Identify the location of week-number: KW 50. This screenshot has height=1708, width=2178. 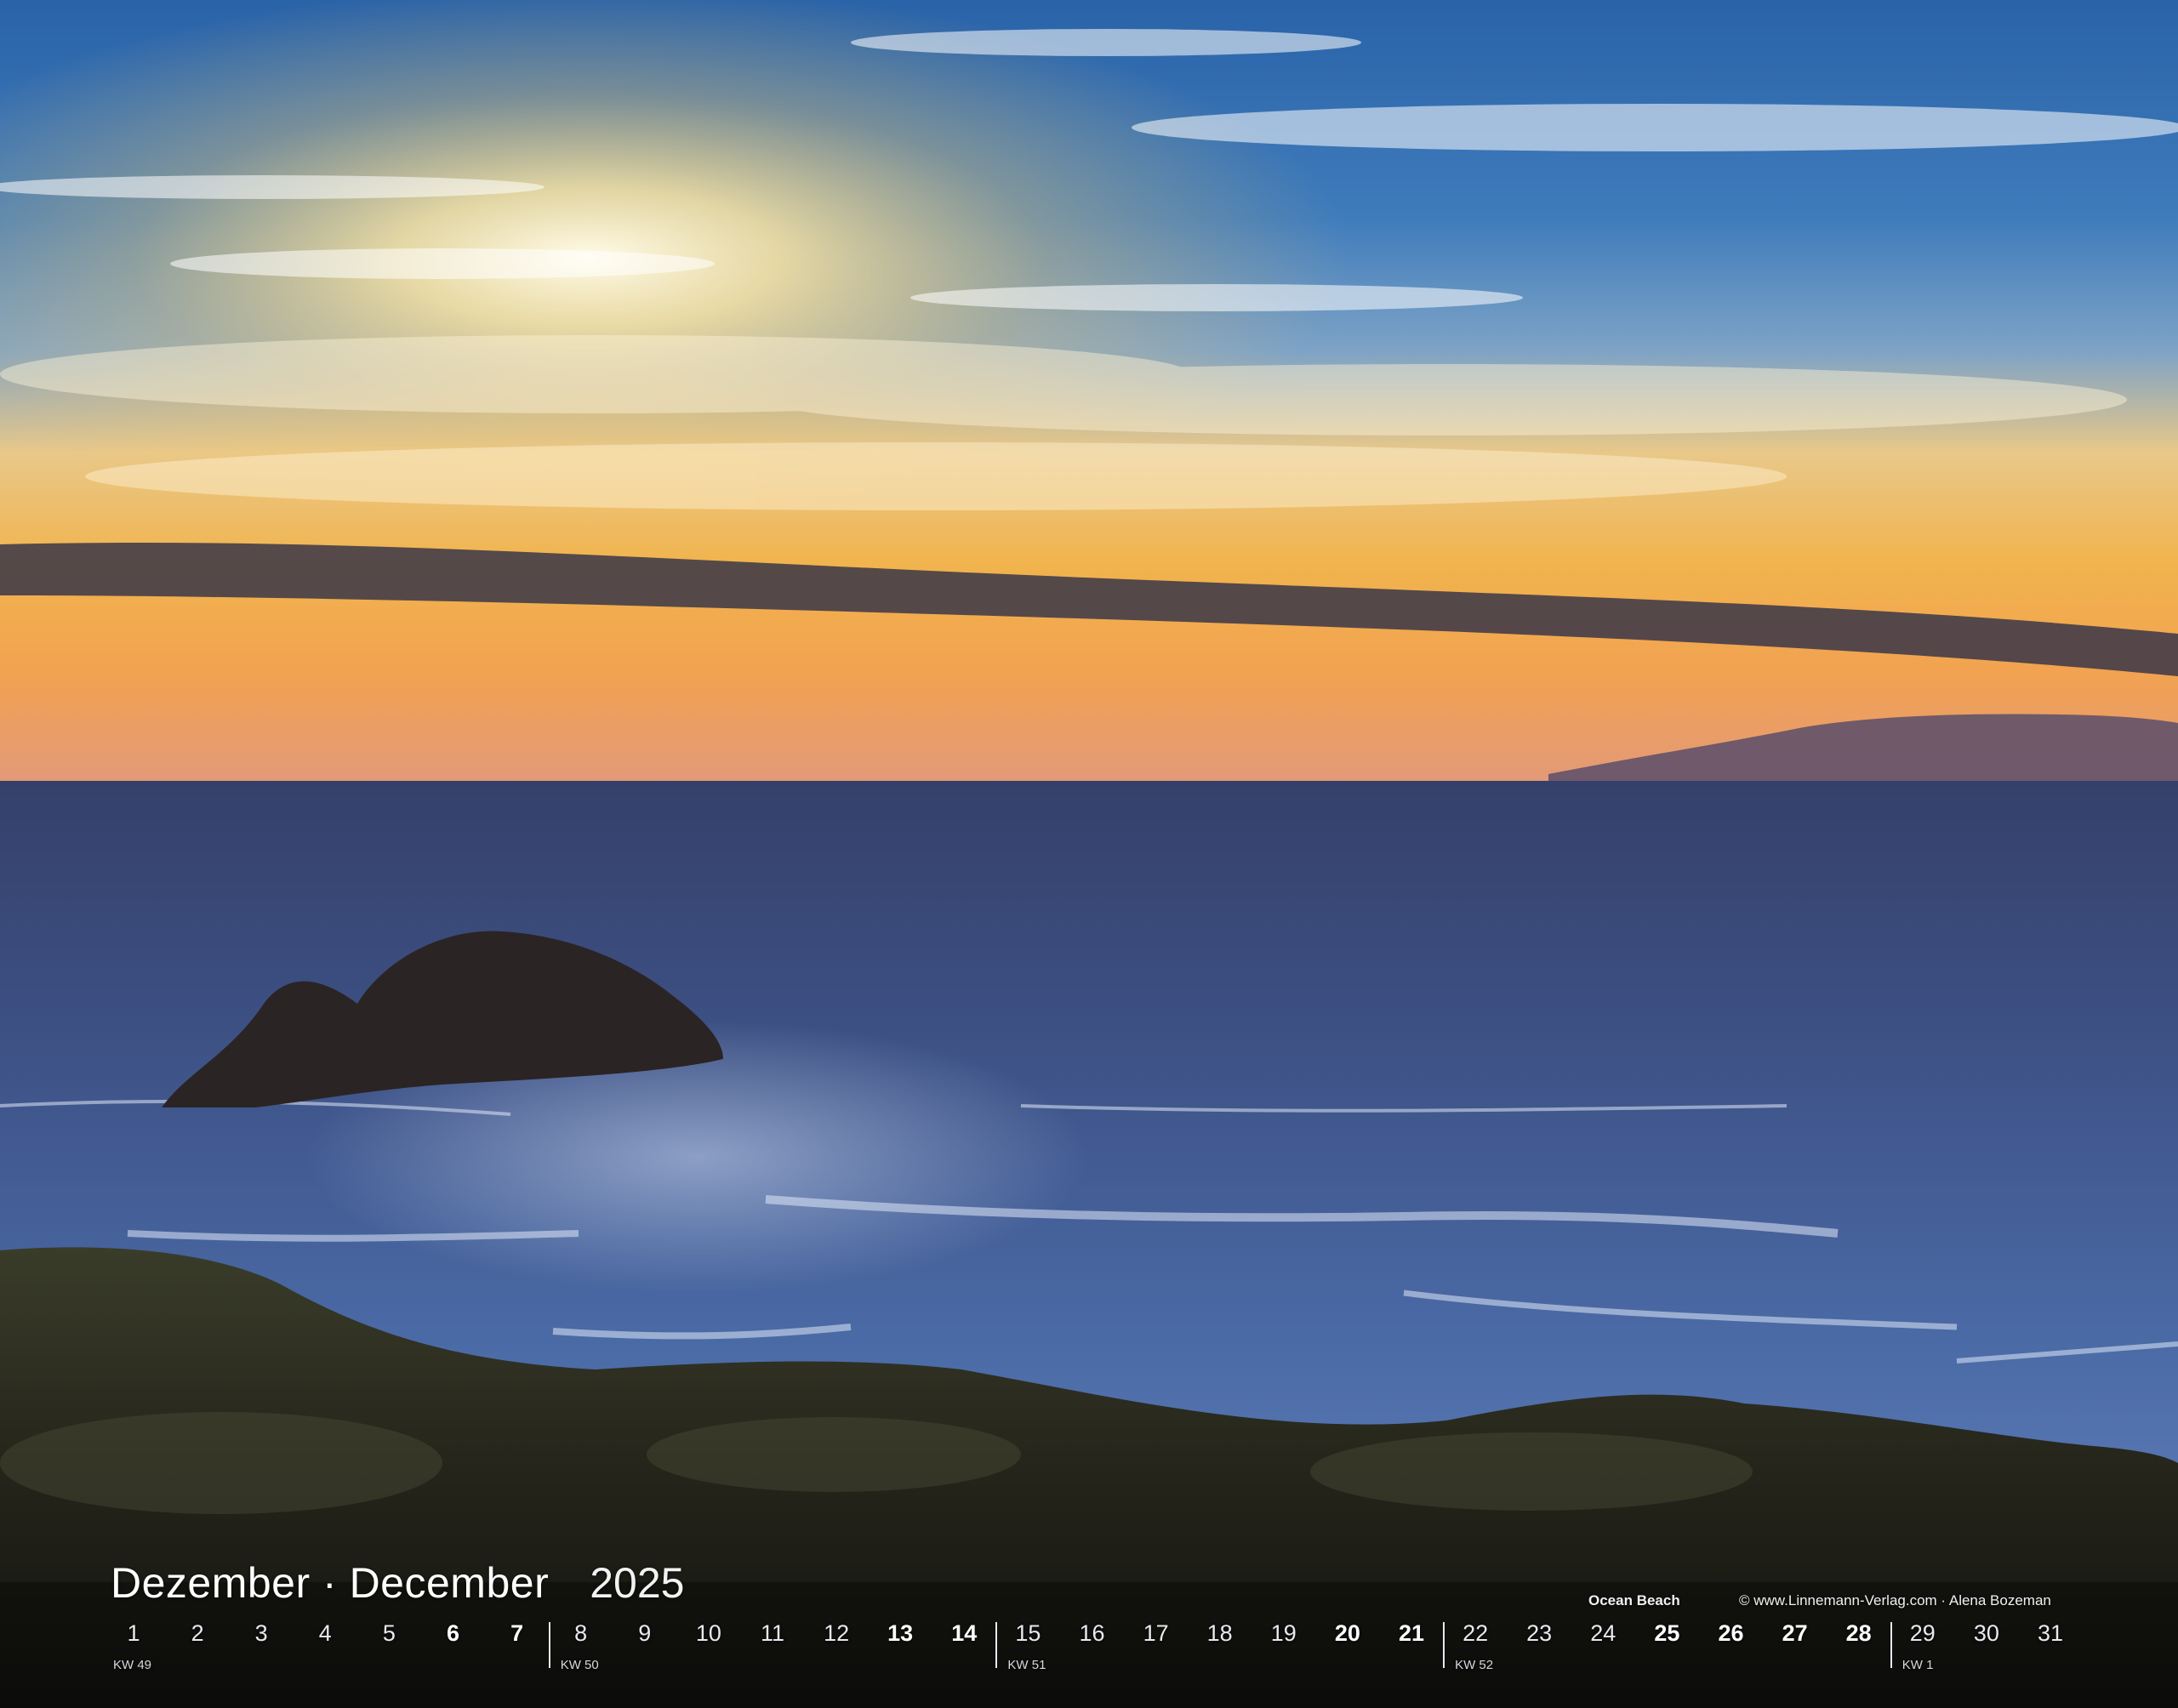
(579, 1665).